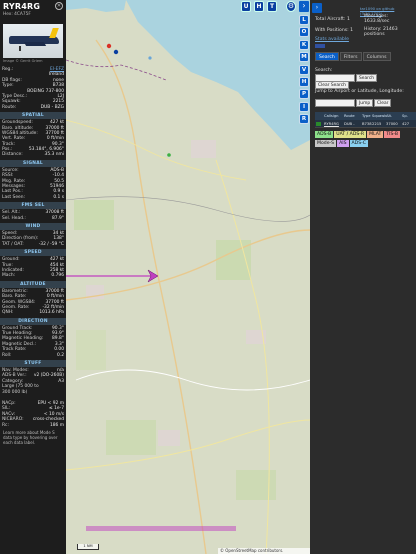 This screenshot has height=554, width=416. What do you see at coordinates (15, 392) in the screenshot?
I see `info-row-key: 300 000 lb)` at bounding box center [15, 392].